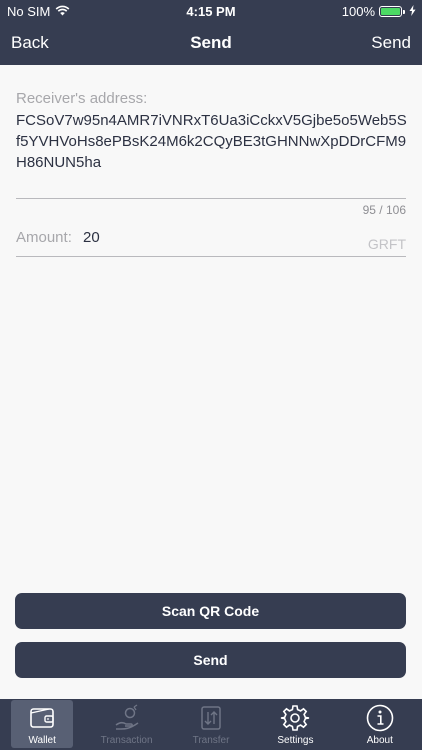 The height and width of the screenshot is (750, 422). I want to click on status-bar: No SIM 4:15 PM 100%, so click(211, 11).